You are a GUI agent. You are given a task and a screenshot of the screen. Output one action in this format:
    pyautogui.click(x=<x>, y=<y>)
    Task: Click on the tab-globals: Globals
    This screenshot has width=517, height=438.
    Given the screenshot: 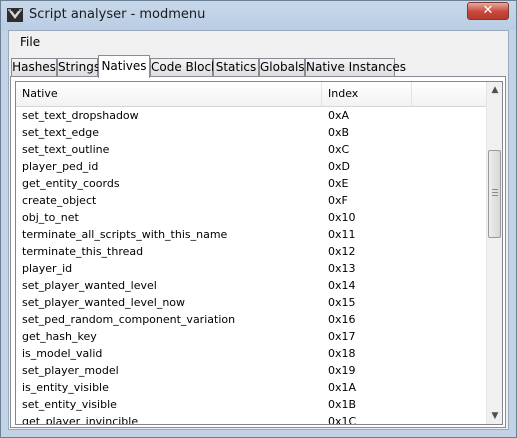 What is the action you would take?
    pyautogui.click(x=282, y=67)
    